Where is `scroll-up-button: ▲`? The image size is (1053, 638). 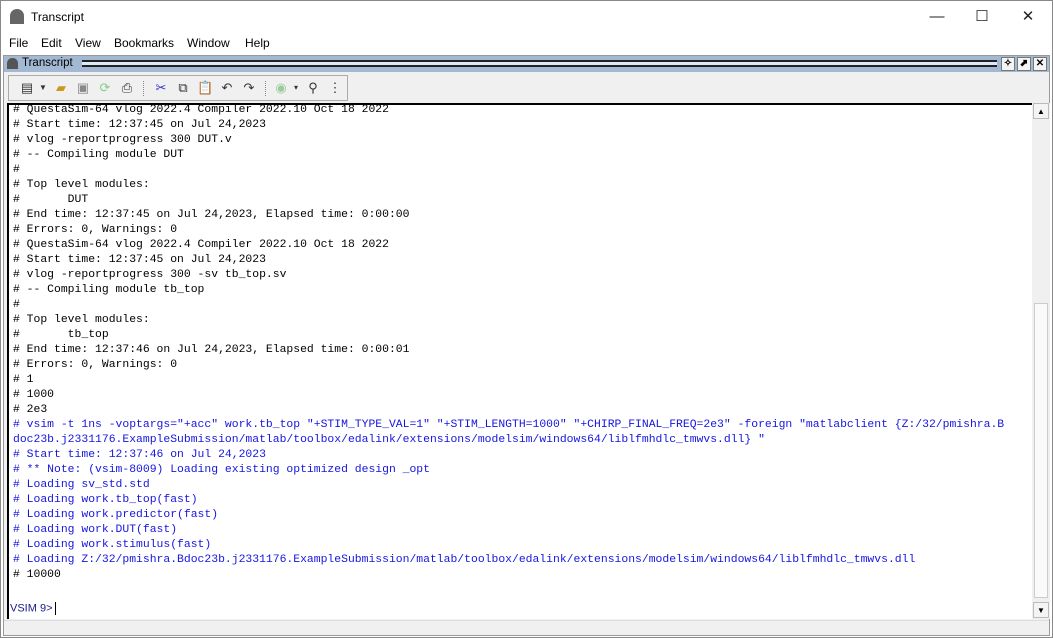 scroll-up-button: ▲ is located at coordinates (1041, 111).